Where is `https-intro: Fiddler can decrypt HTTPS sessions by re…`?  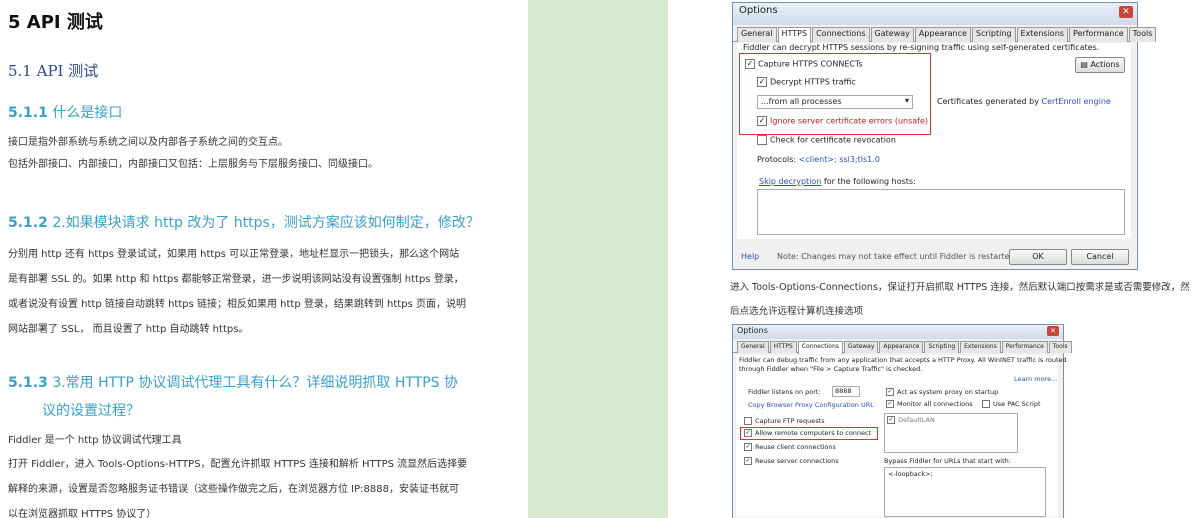 https-intro: Fiddler can decrypt HTTPS sessions by re… is located at coordinates (921, 47).